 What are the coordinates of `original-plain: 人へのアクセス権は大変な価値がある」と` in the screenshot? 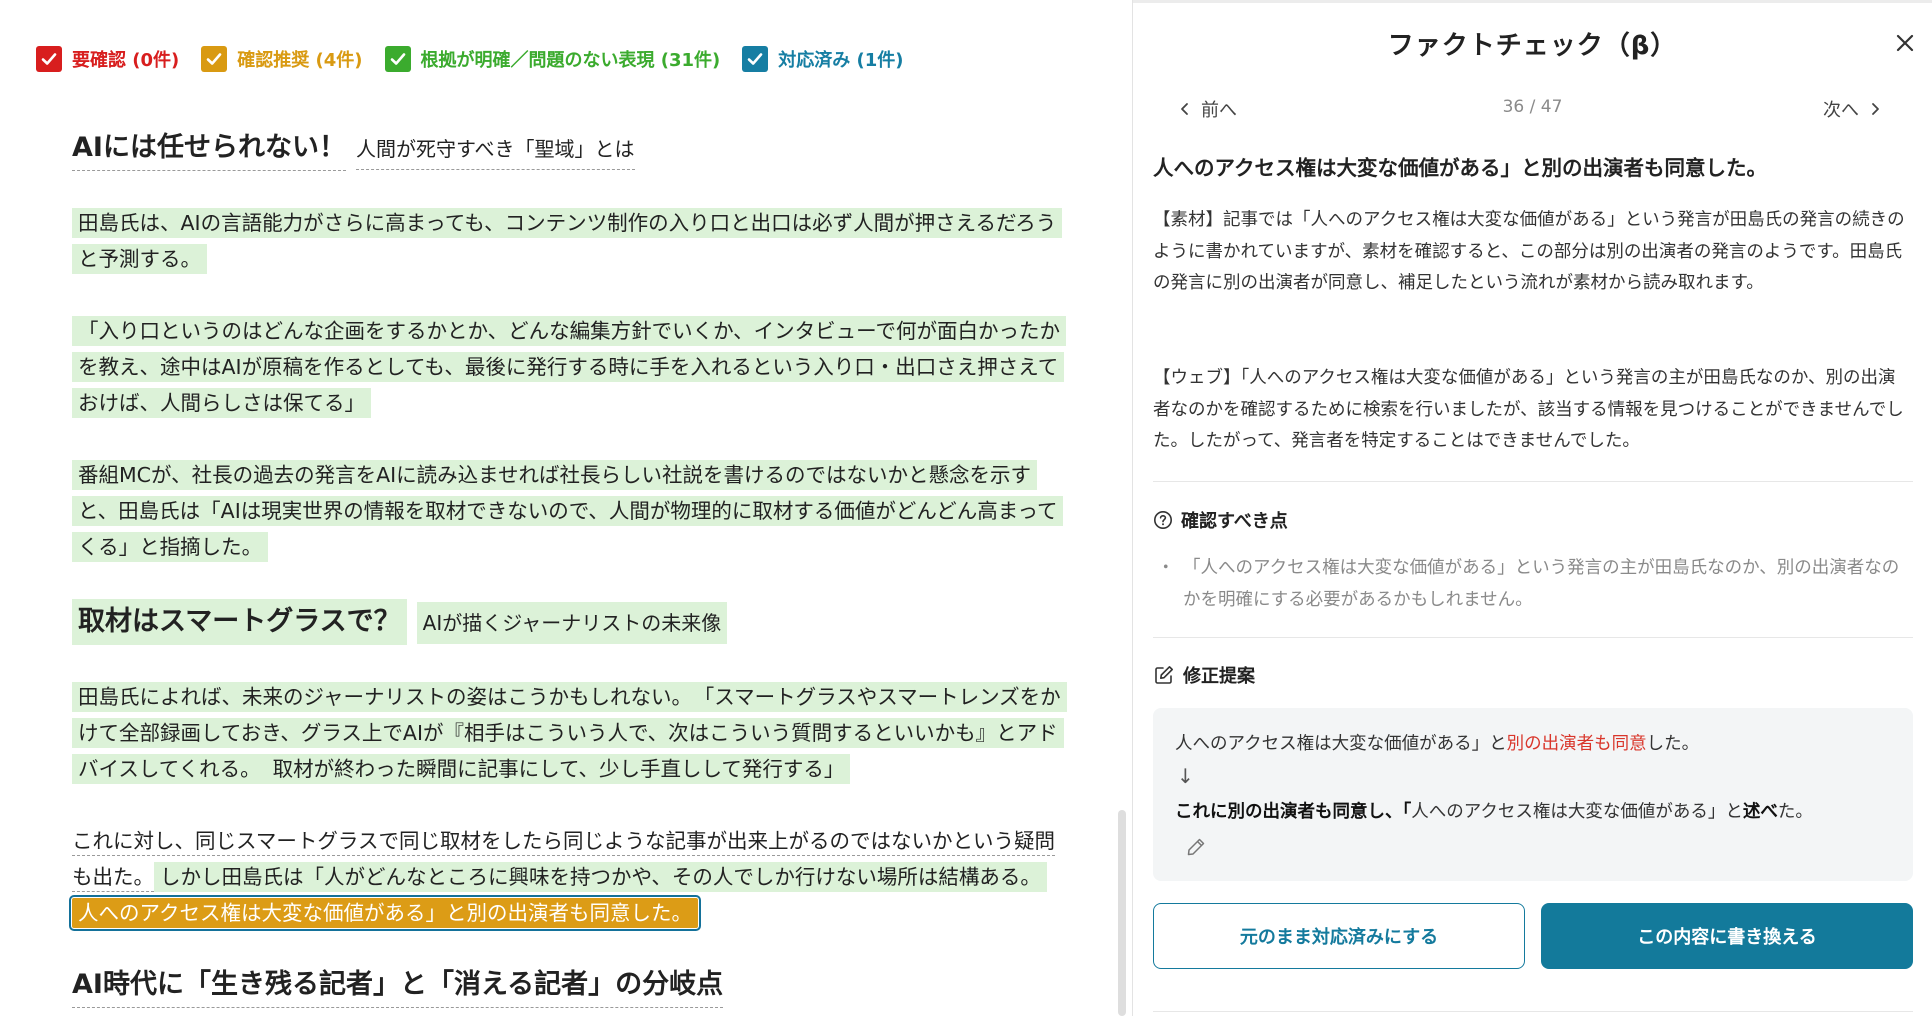 It's located at (1341, 744).